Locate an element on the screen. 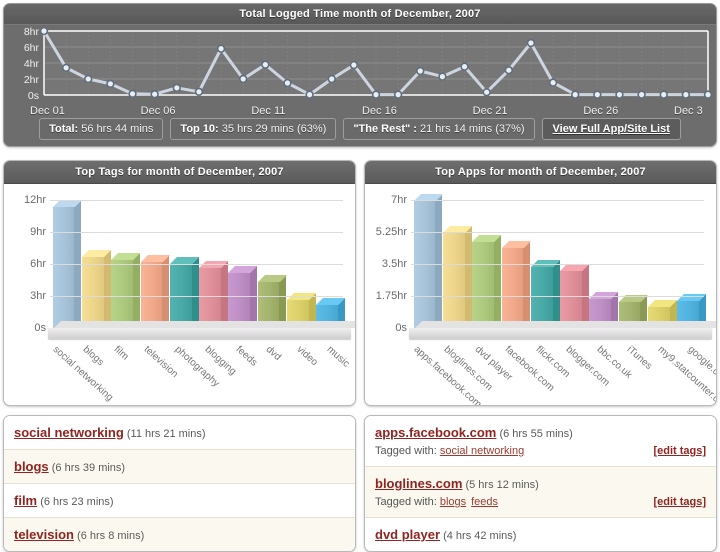 The height and width of the screenshot is (552, 720). timeline-x-tick: Dec 01 is located at coordinates (47, 111).